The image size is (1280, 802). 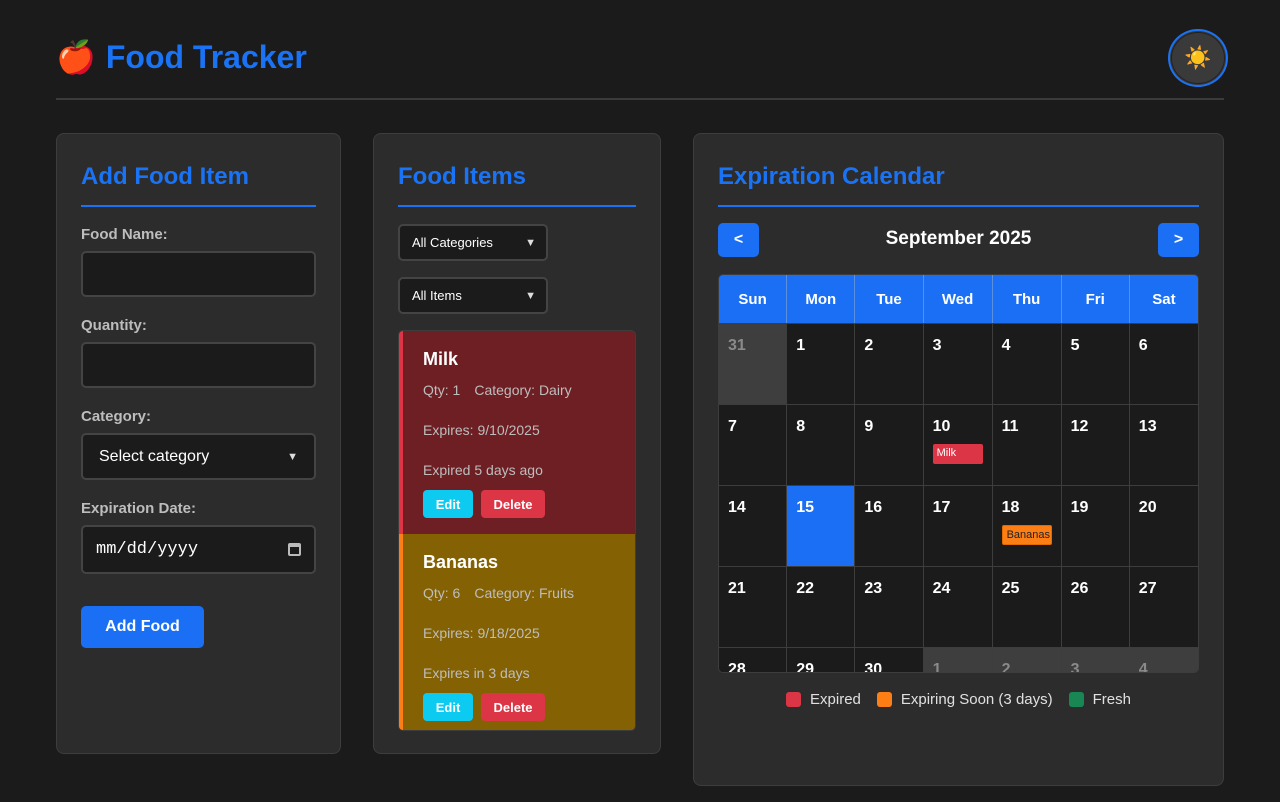 I want to click on expiration-date-input: mm/dd/yyyy, so click(x=198, y=549).